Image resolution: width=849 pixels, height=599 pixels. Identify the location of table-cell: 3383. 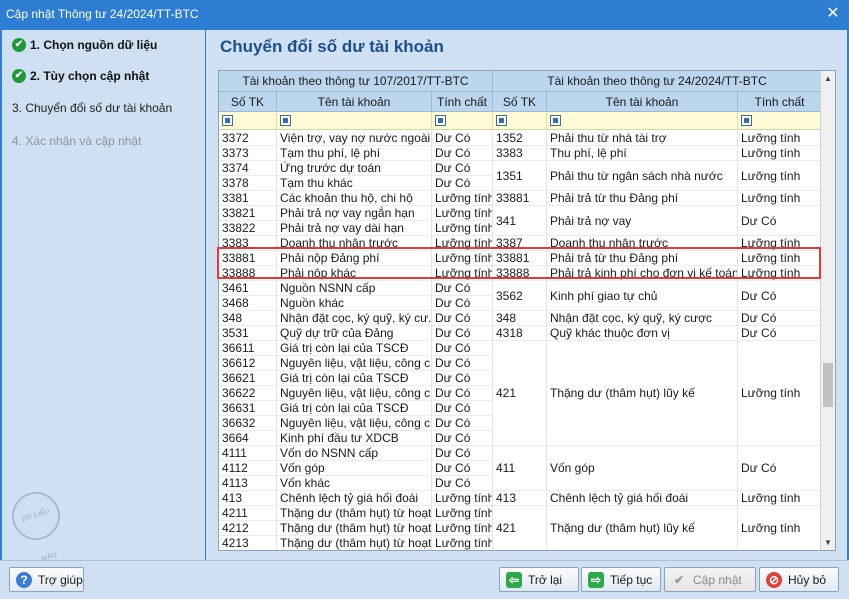
(248, 243).